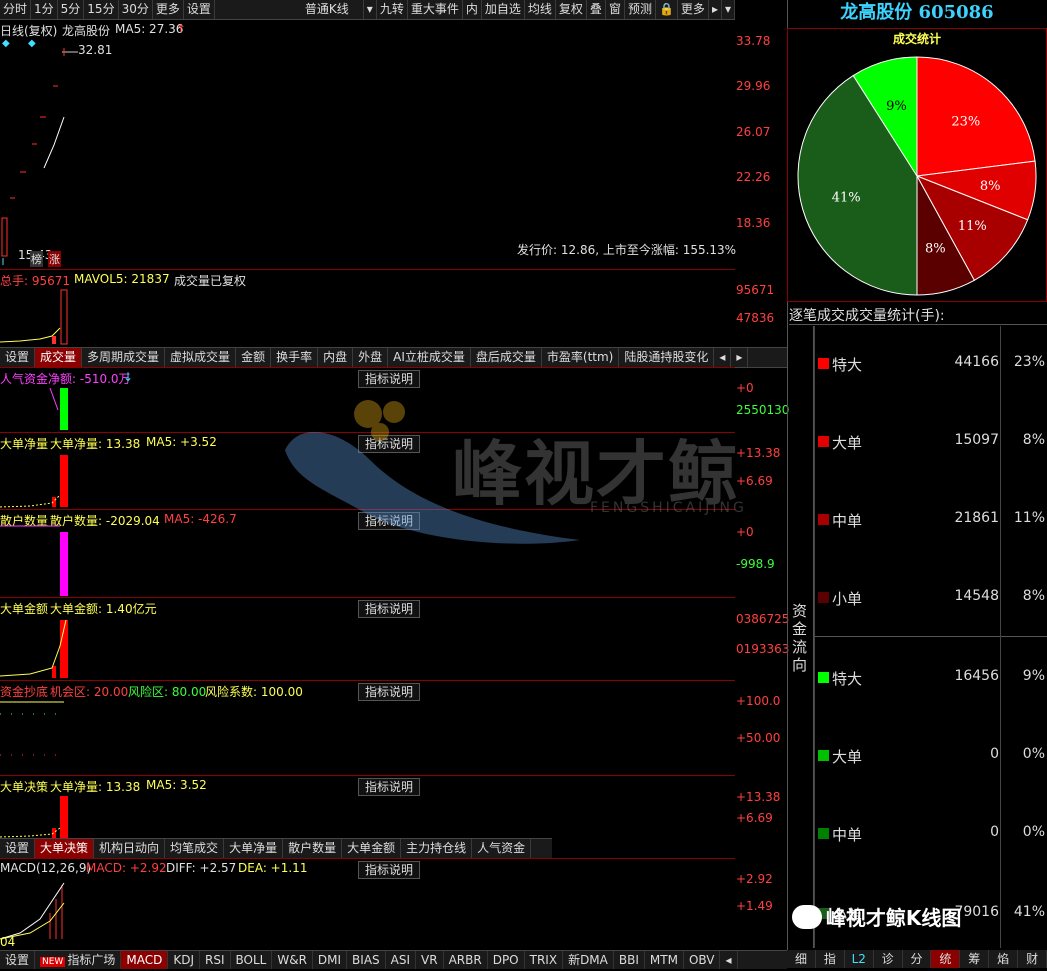 Image resolution: width=1047 pixels, height=971 pixels. I want to click on bottom-tab-wr: W&R, so click(292, 960).